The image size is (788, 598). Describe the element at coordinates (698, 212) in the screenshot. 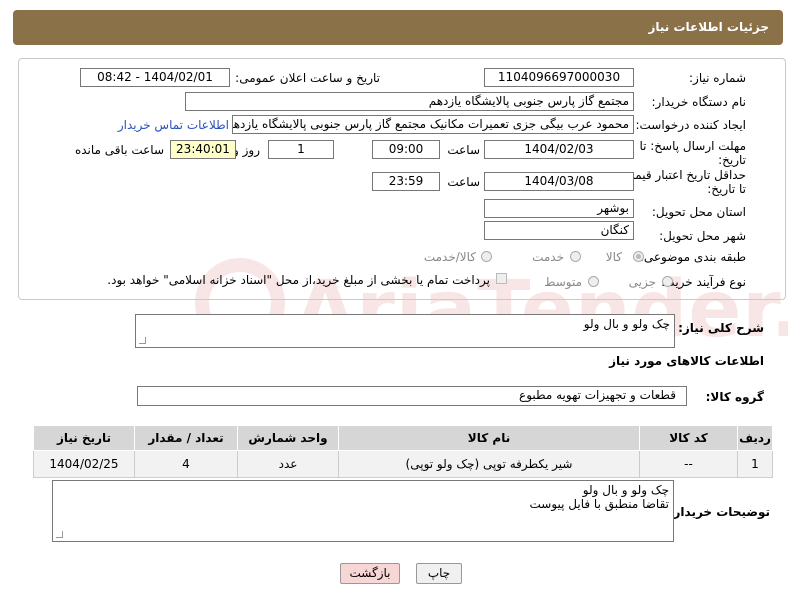

I see `province-label: استان محل تحویل:` at that location.